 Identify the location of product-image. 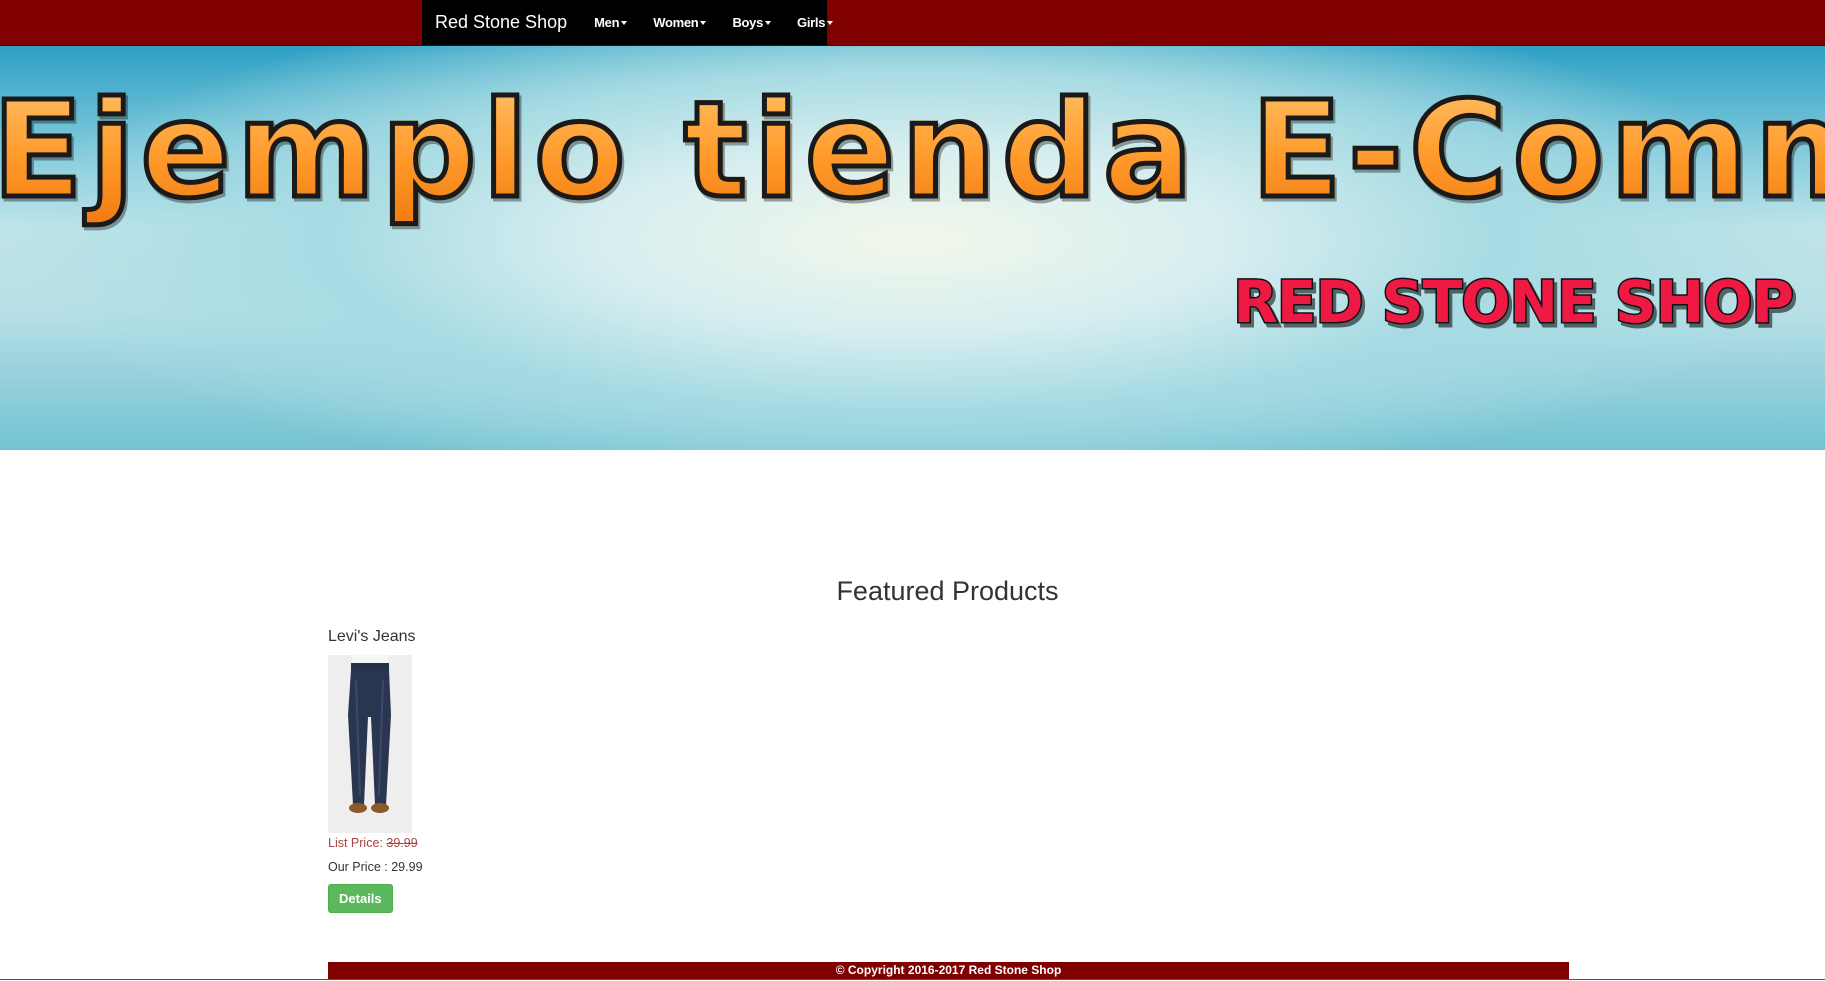
(370, 744).